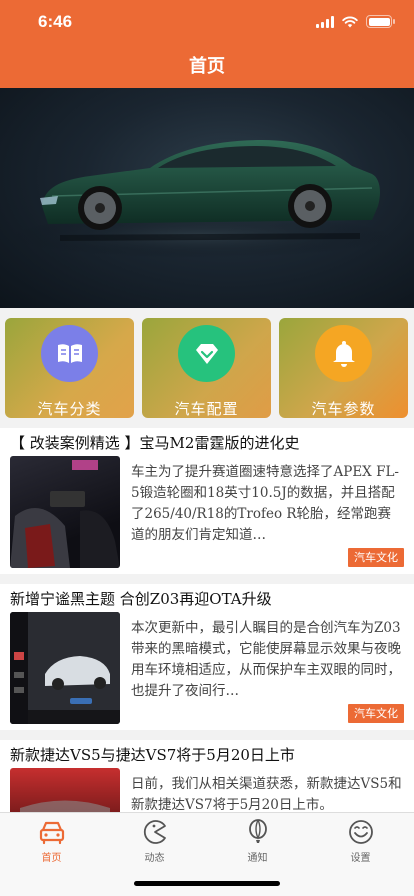 The image size is (414, 896). I want to click on status-bar: 6:46, so click(207, 22).